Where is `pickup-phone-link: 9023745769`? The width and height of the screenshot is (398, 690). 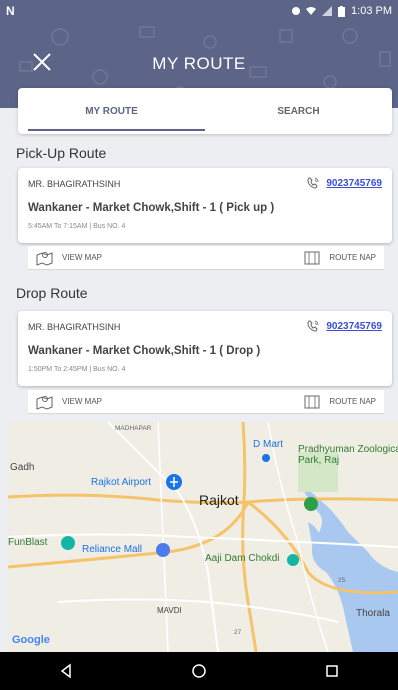
pickup-phone-link: 9023745769 is located at coordinates (344, 183).